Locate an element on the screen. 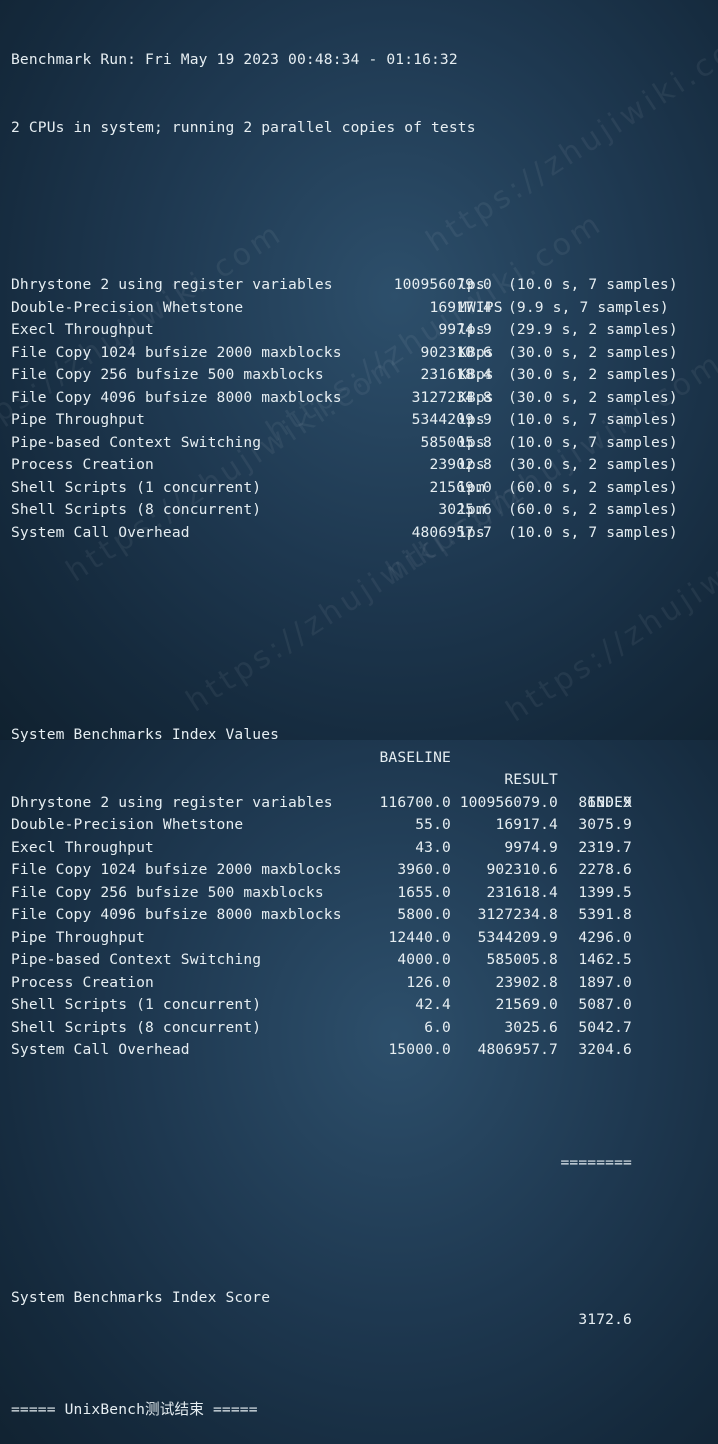 This screenshot has height=1444, width=718. result-name: Dhrystone 2 using register variables is located at coordinates (172, 284).